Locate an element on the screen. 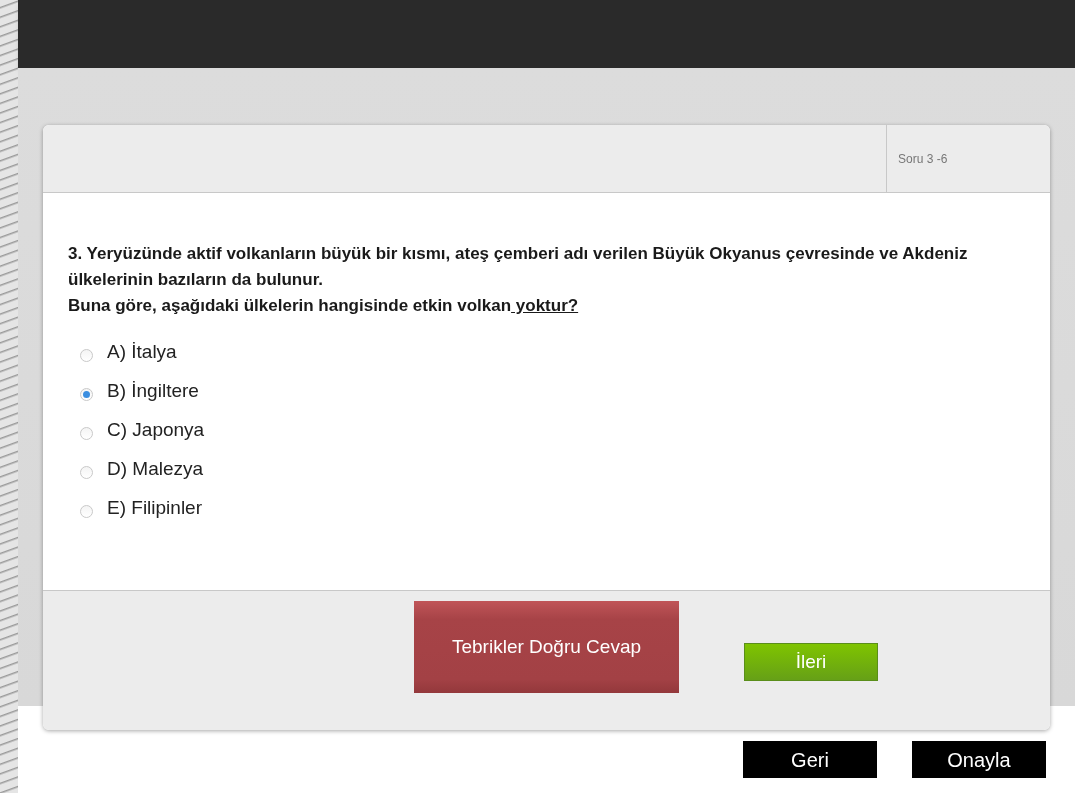 Image resolution: width=1075 pixels, height=793 pixels. answer-option: B) İngiltere is located at coordinates (139, 391).